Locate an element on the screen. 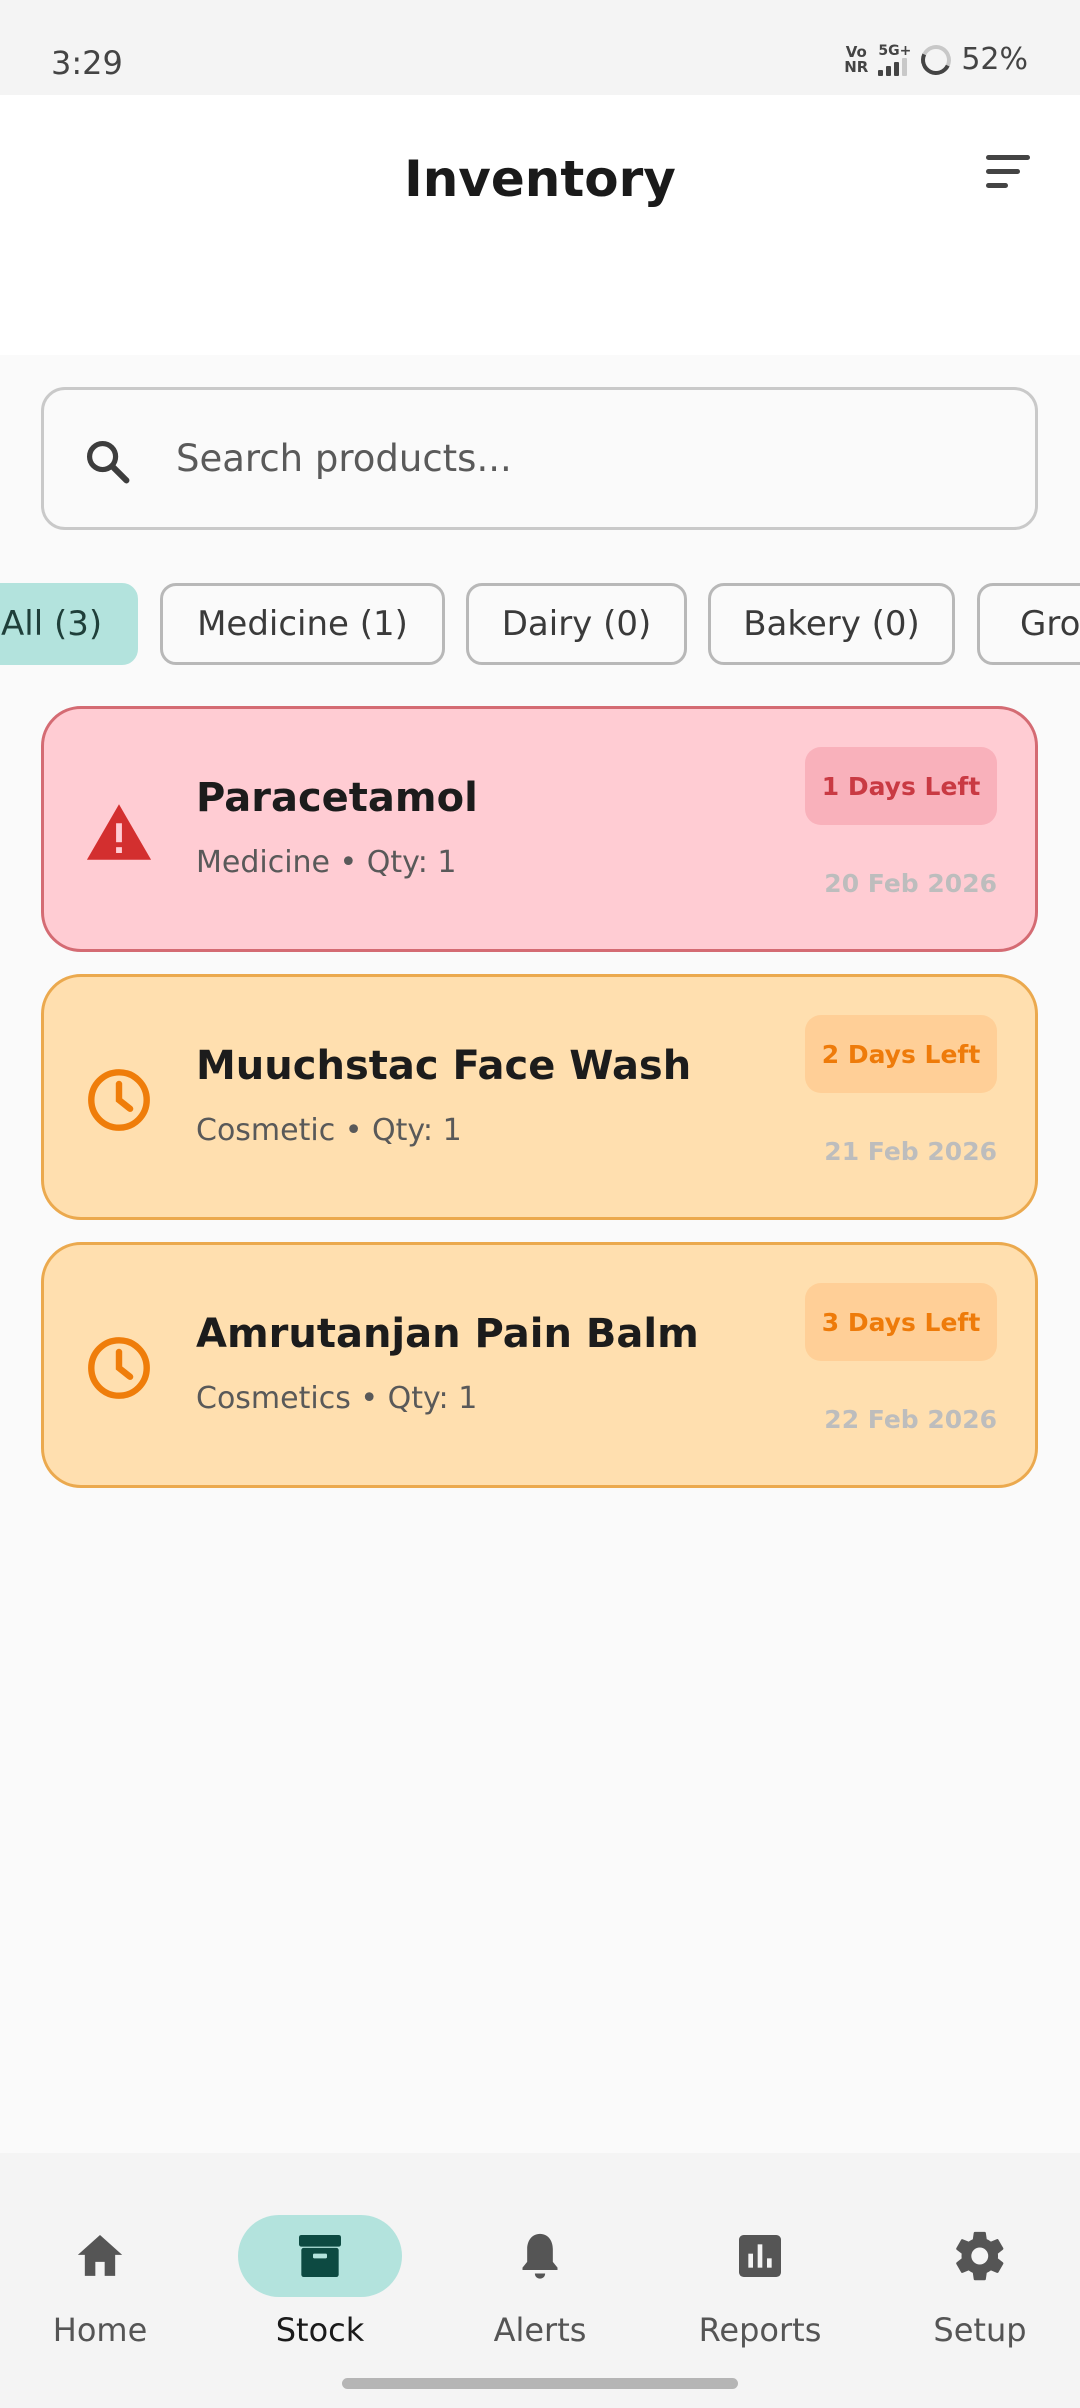 The height and width of the screenshot is (2408, 1080). status-bar: 3:29 Vo NR 5G+ 52% is located at coordinates (540, 47).